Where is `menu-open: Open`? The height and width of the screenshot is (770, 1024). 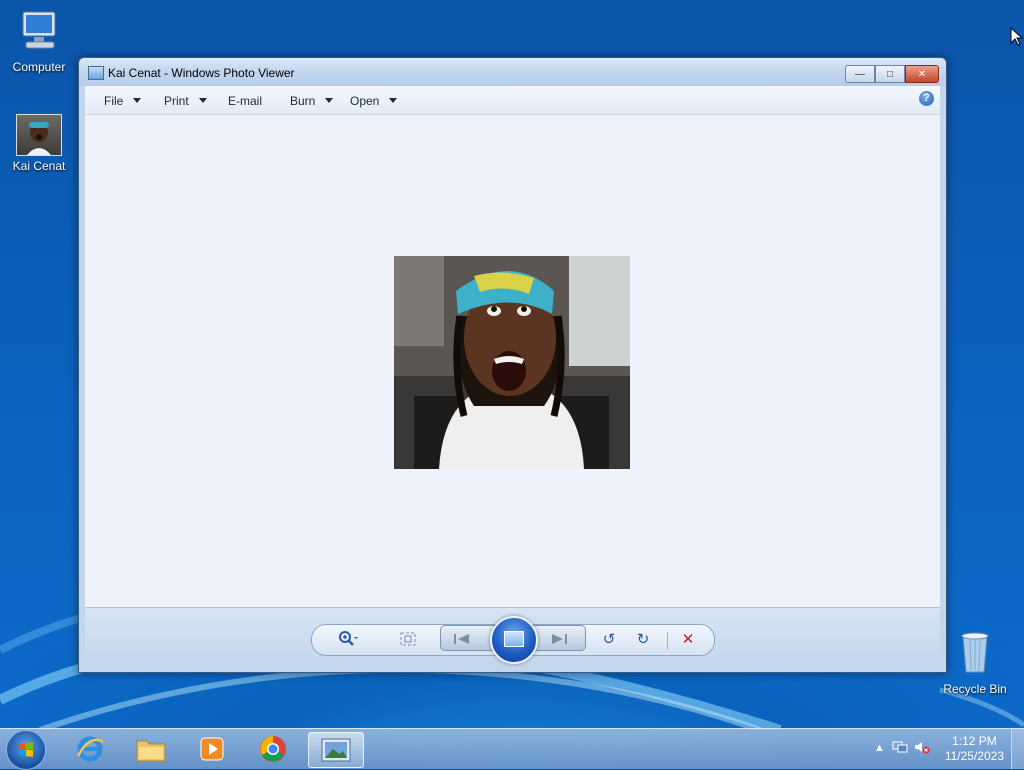
menu-open: Open is located at coordinates (374, 101).